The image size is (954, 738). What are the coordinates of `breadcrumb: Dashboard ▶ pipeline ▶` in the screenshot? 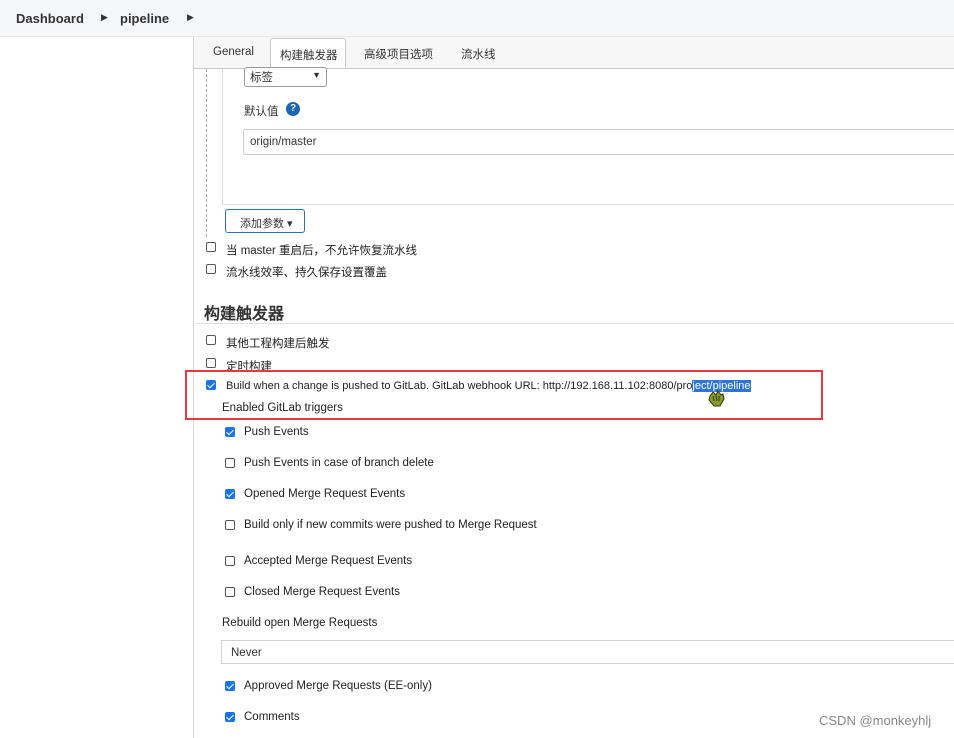 It's located at (477, 18).